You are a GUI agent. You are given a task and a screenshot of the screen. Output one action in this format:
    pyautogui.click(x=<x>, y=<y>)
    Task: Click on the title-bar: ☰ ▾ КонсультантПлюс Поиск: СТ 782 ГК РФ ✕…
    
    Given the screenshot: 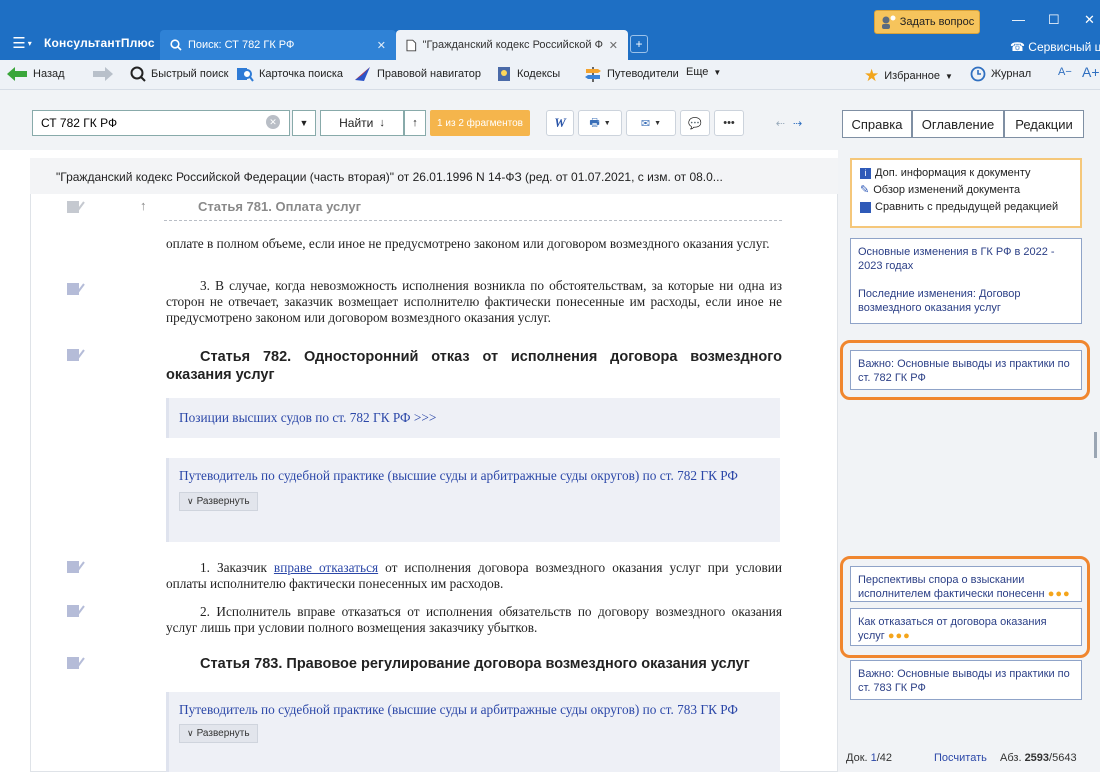 What is the action you would take?
    pyautogui.click(x=550, y=30)
    